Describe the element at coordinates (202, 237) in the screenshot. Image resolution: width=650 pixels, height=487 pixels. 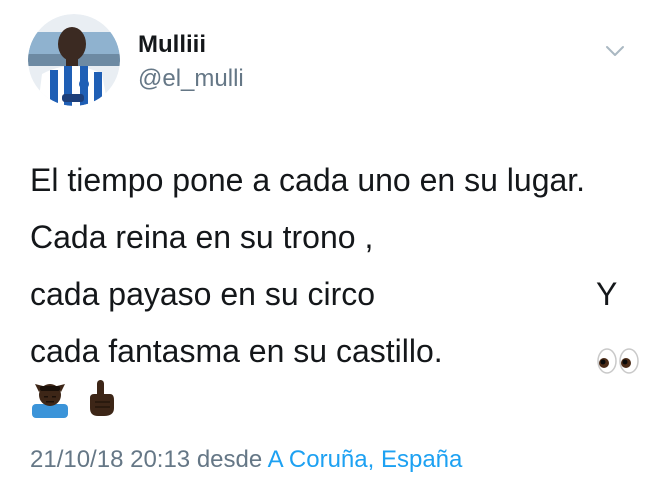
I see `tweet-line-2-text: Cada reina en su trono ,` at that location.